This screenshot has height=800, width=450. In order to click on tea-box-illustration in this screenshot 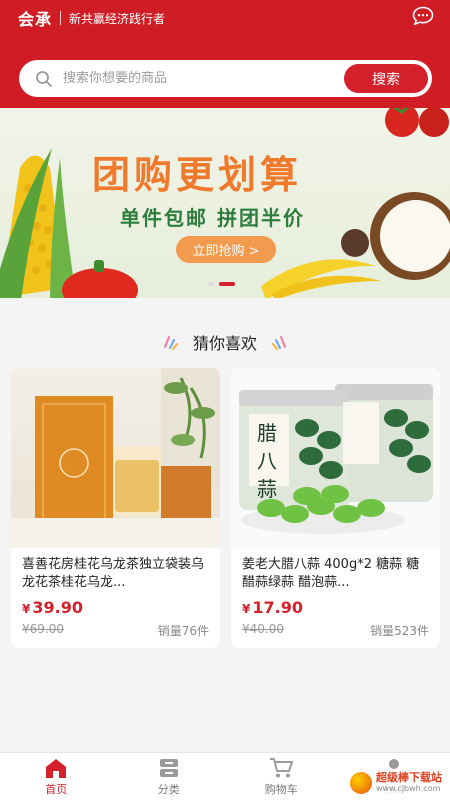, I will do `click(115, 458)`.